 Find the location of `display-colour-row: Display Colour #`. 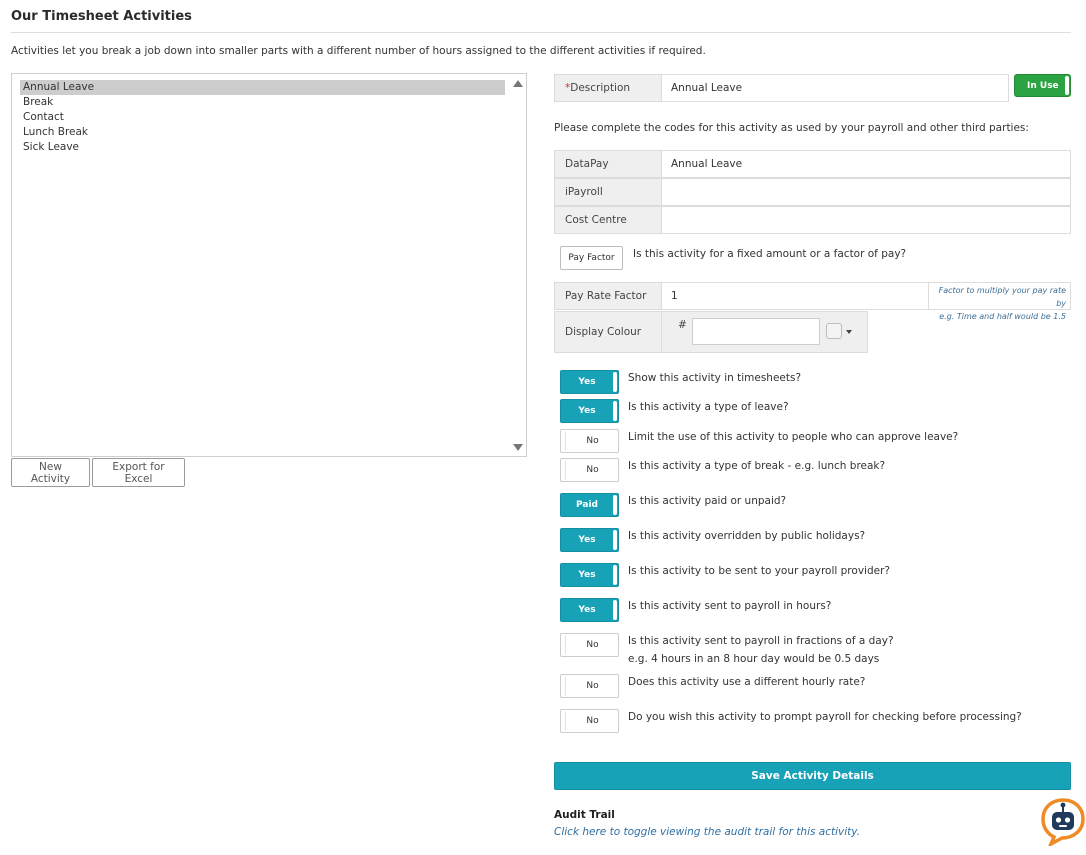

display-colour-row: Display Colour # is located at coordinates (711, 332).